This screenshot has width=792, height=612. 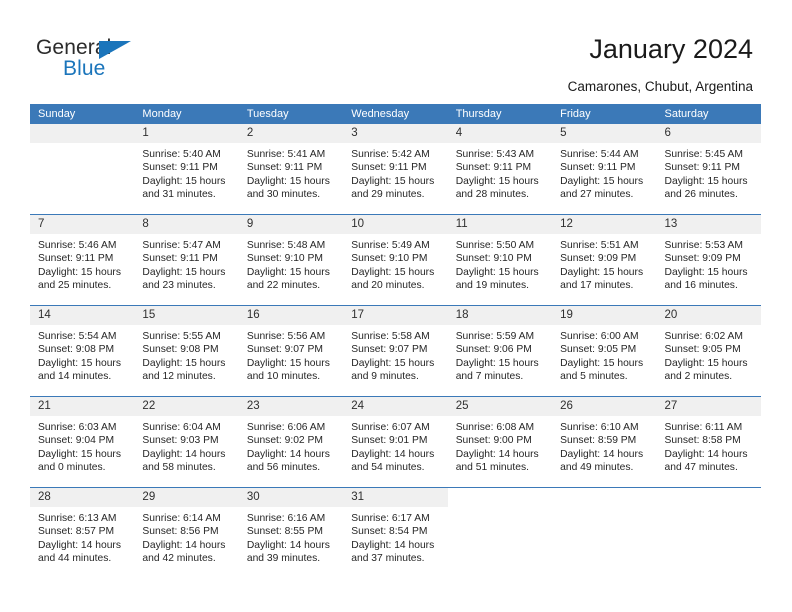 I want to click on sunrise-text: Sunrise: 5:51 AM, so click(x=599, y=245).